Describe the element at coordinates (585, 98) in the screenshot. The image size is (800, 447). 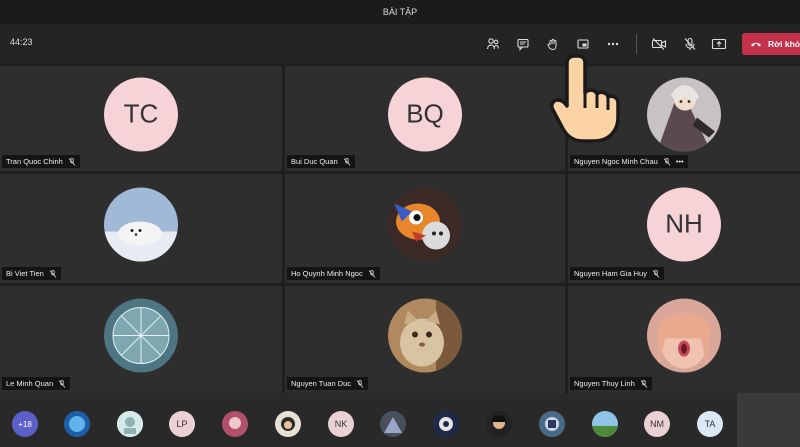
I see `pointer-hand-icon` at that location.